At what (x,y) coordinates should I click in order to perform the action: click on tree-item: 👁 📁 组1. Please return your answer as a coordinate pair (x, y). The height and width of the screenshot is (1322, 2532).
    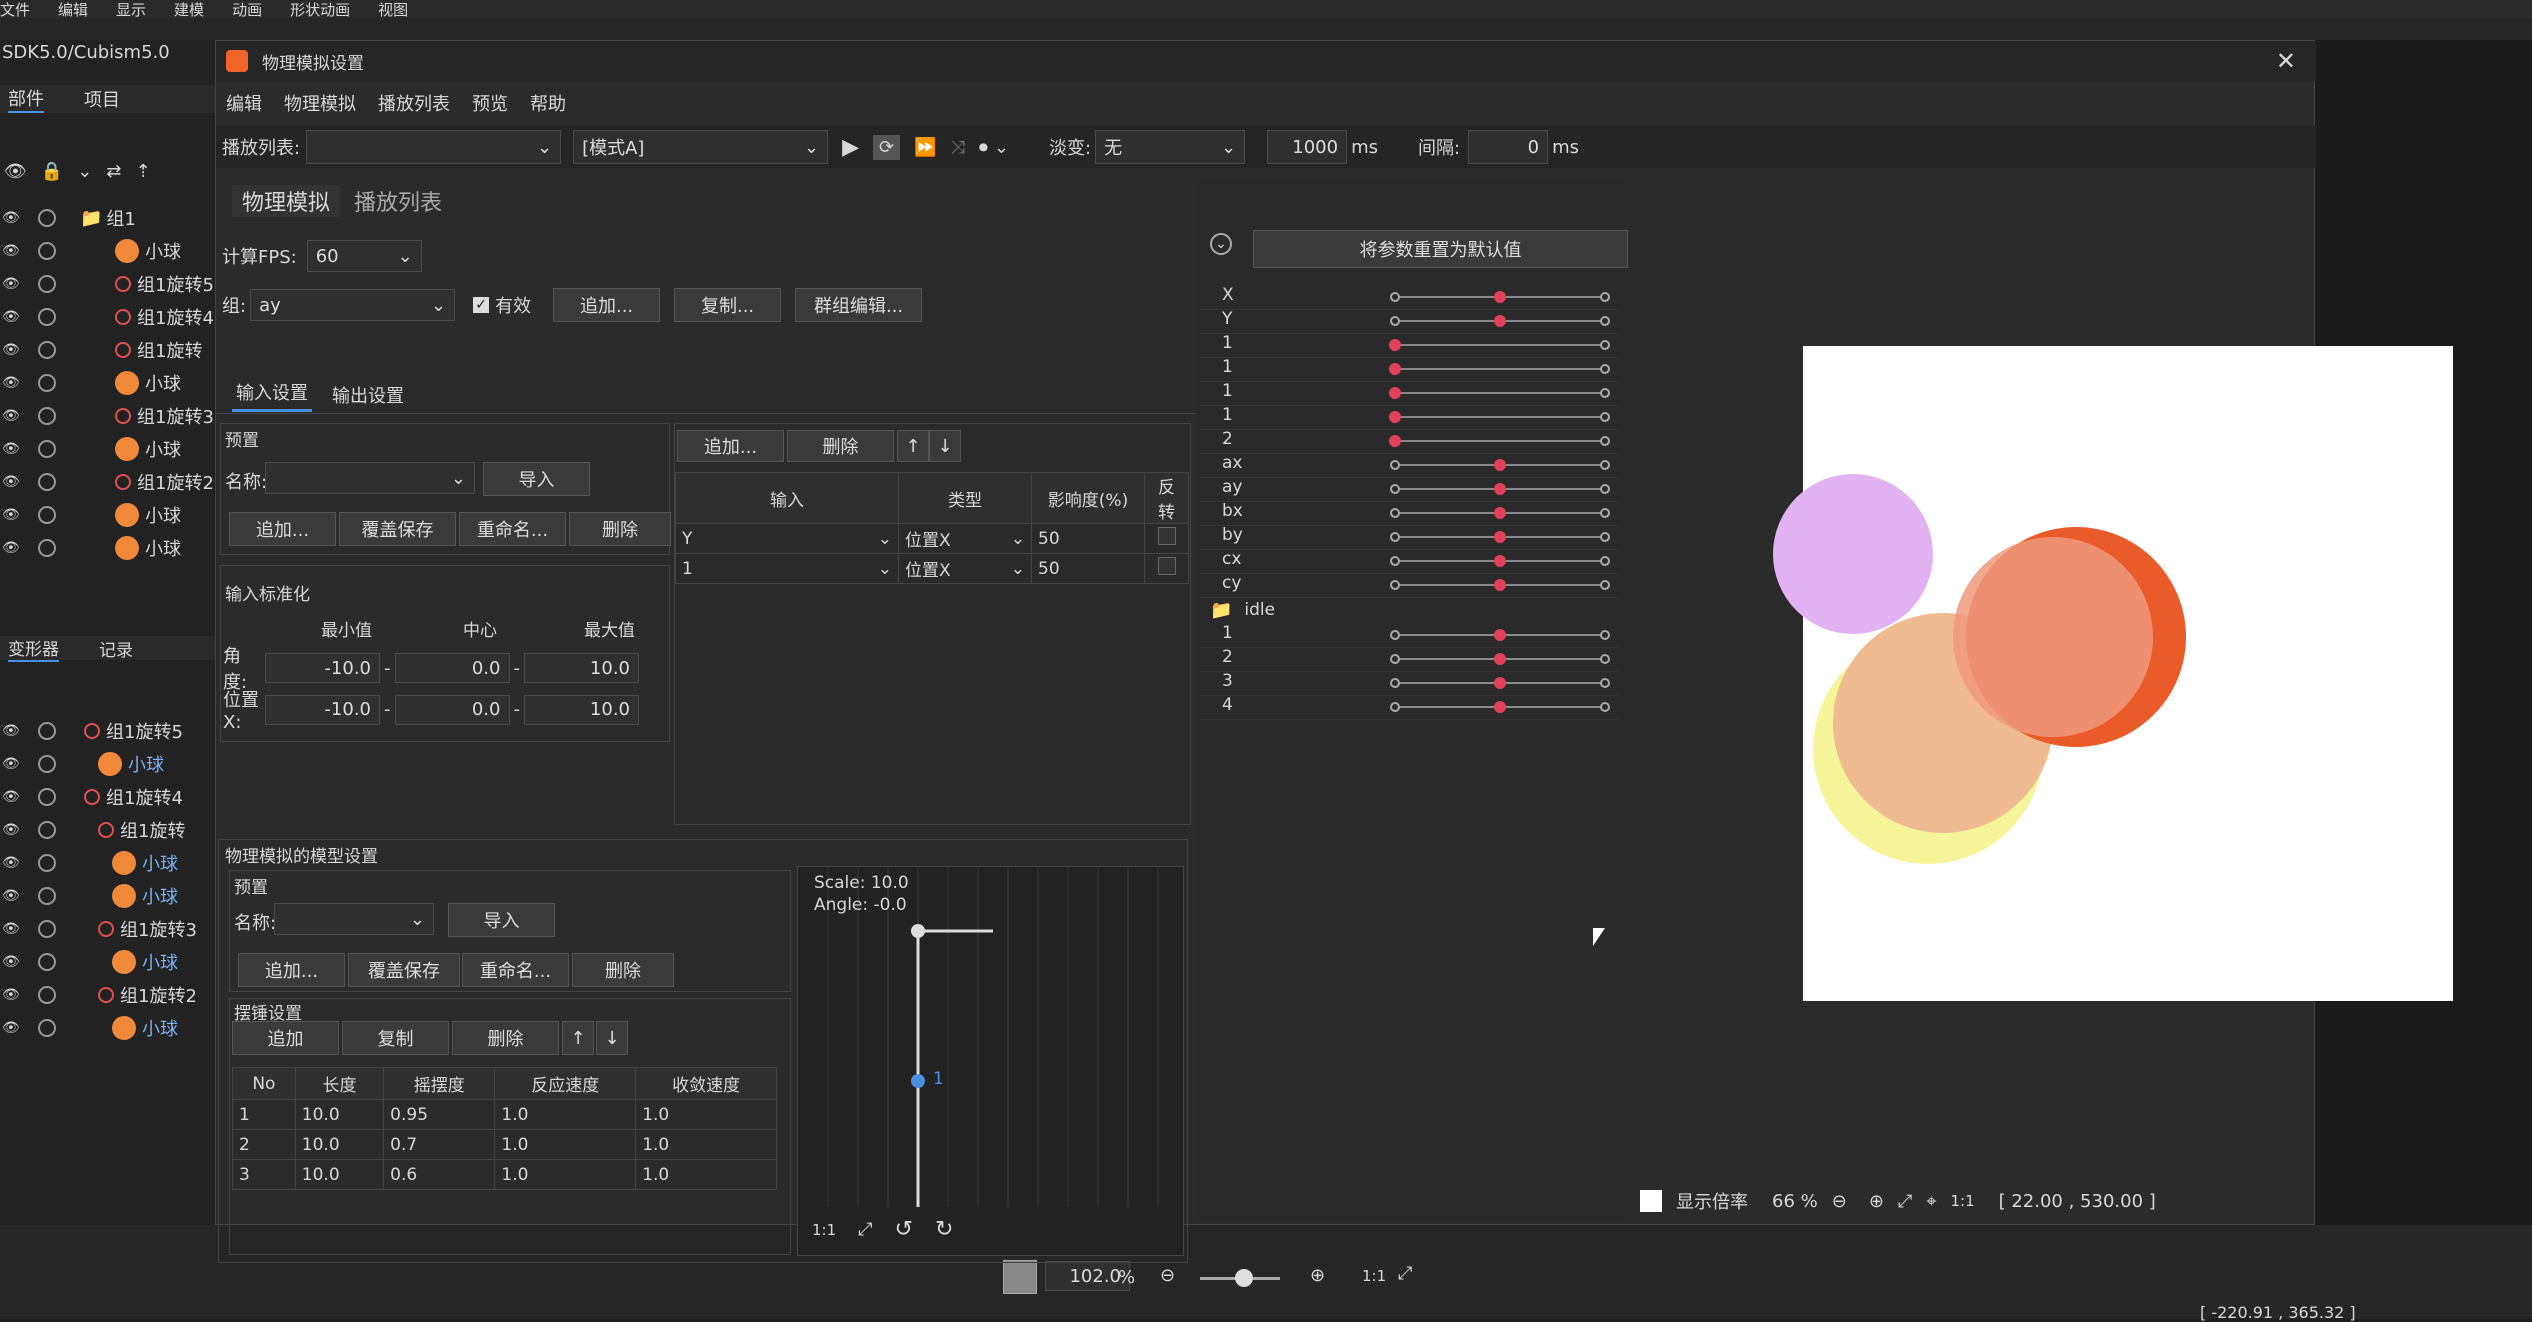
    Looking at the image, I should click on (107, 218).